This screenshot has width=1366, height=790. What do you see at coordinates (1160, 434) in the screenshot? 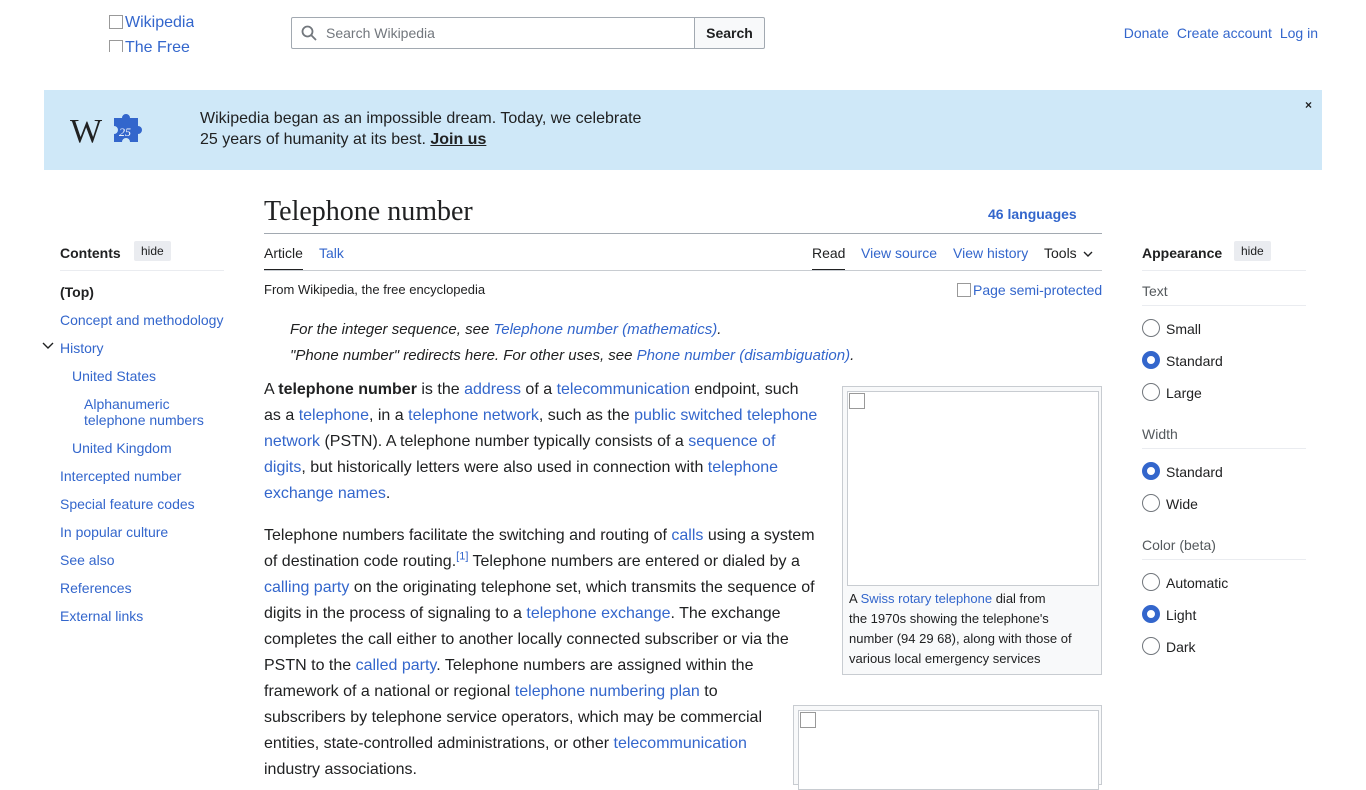
I see `width-label: Width` at bounding box center [1160, 434].